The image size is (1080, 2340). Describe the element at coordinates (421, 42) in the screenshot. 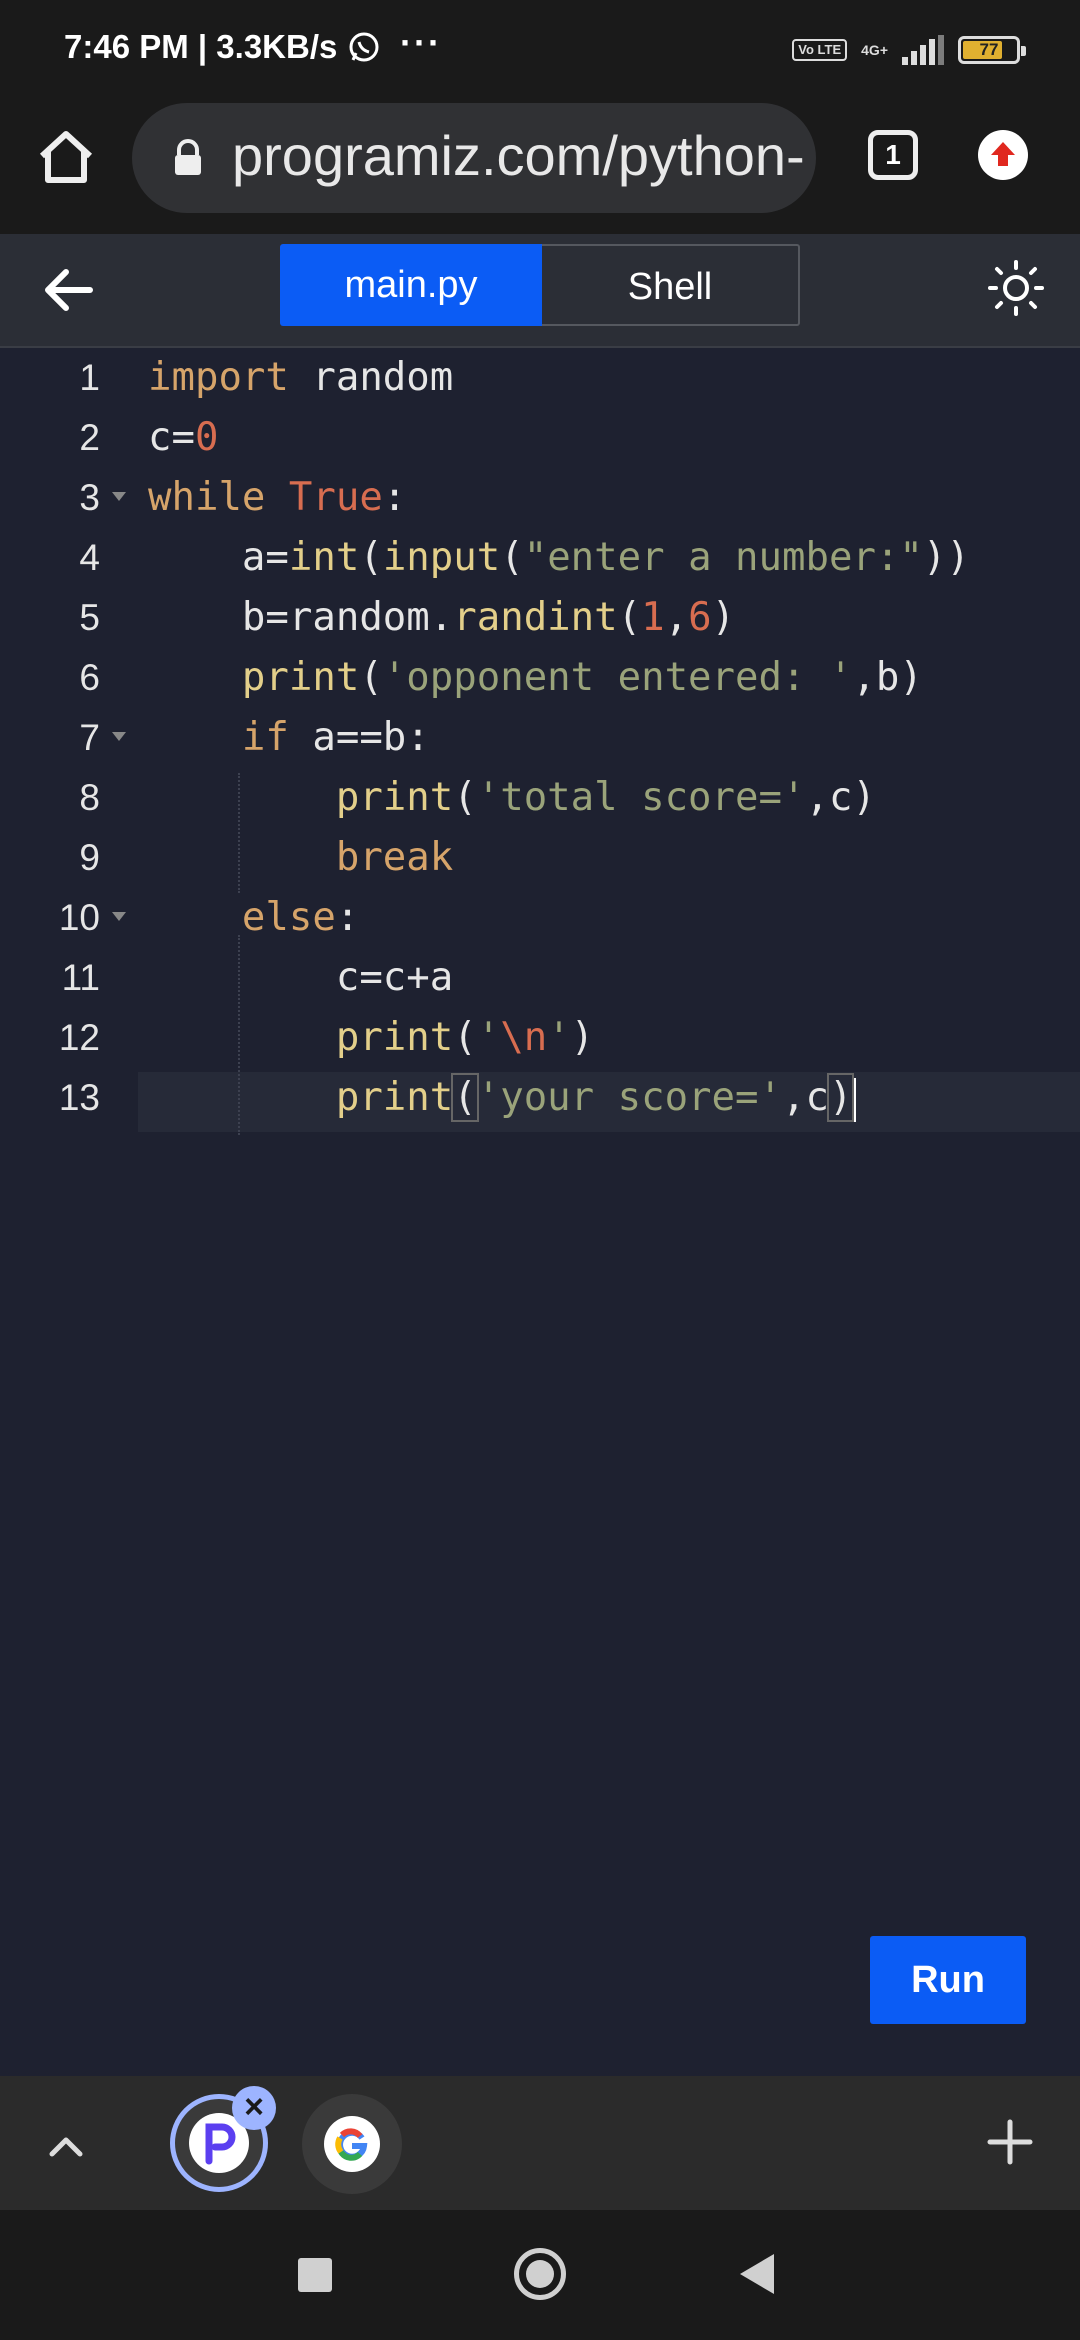

I see `notification-more-icon: ···` at that location.